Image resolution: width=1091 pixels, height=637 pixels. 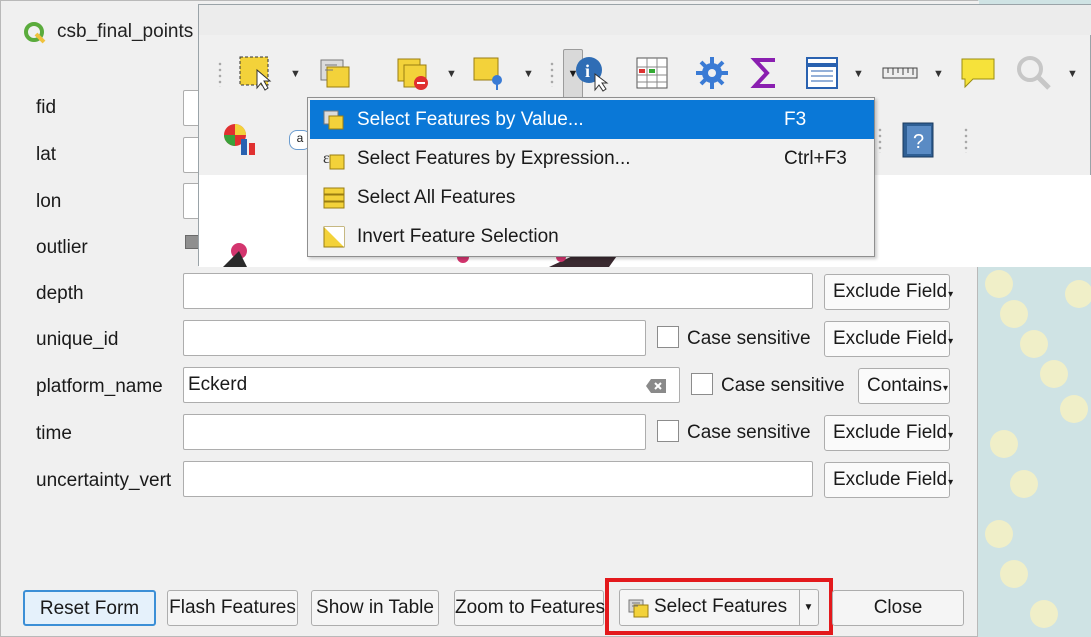 I want to click on field-label-depth: depth, so click(x=60, y=293).